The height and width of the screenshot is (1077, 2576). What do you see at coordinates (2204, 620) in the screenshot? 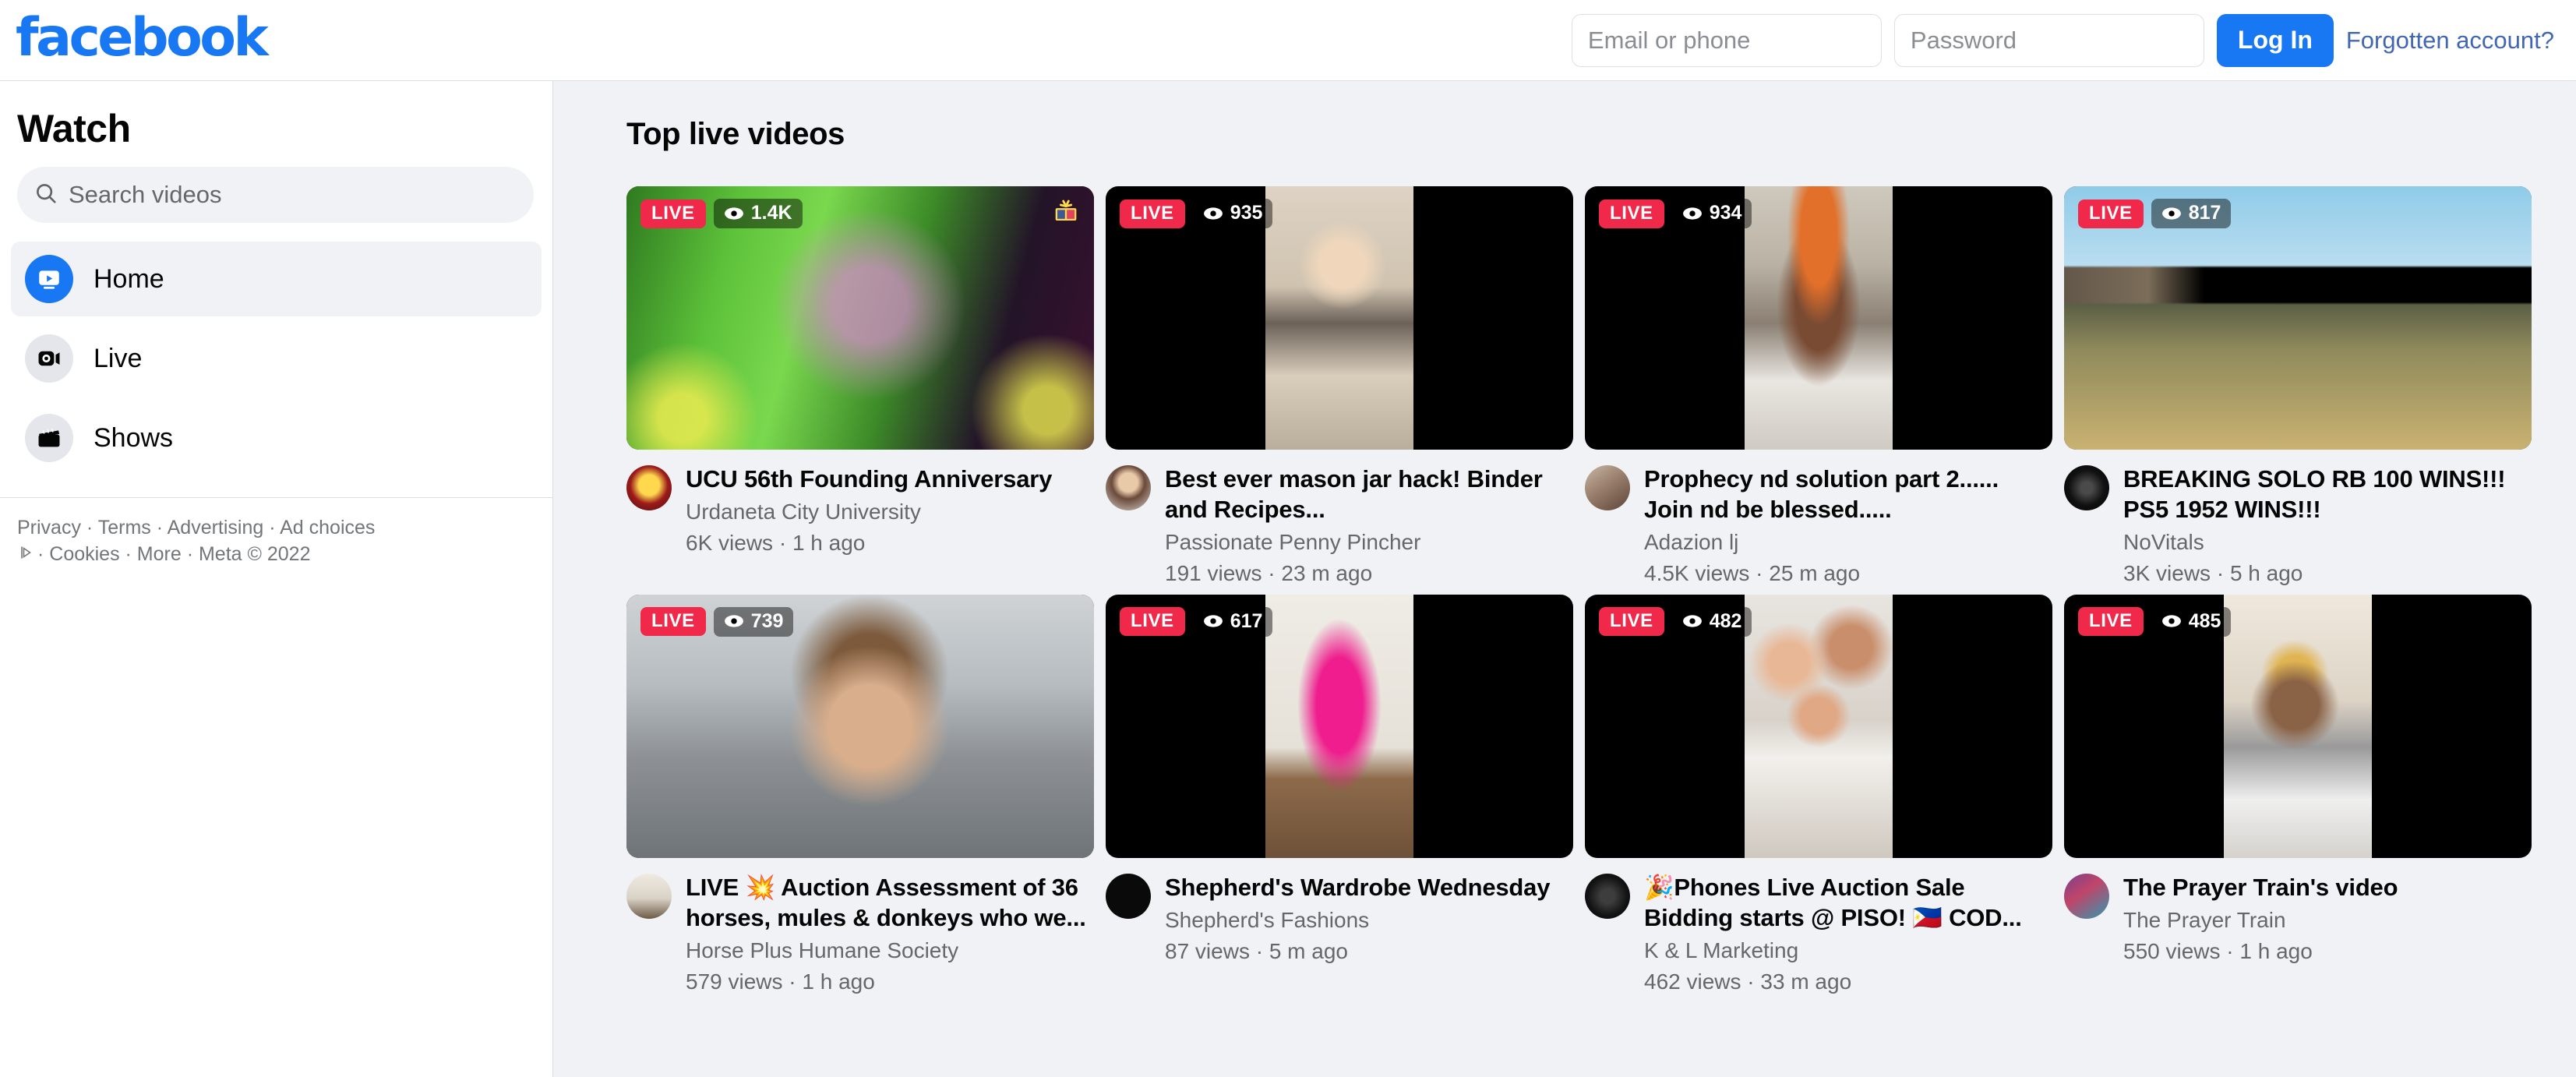
I see `live-viewer-count: 485` at bounding box center [2204, 620].